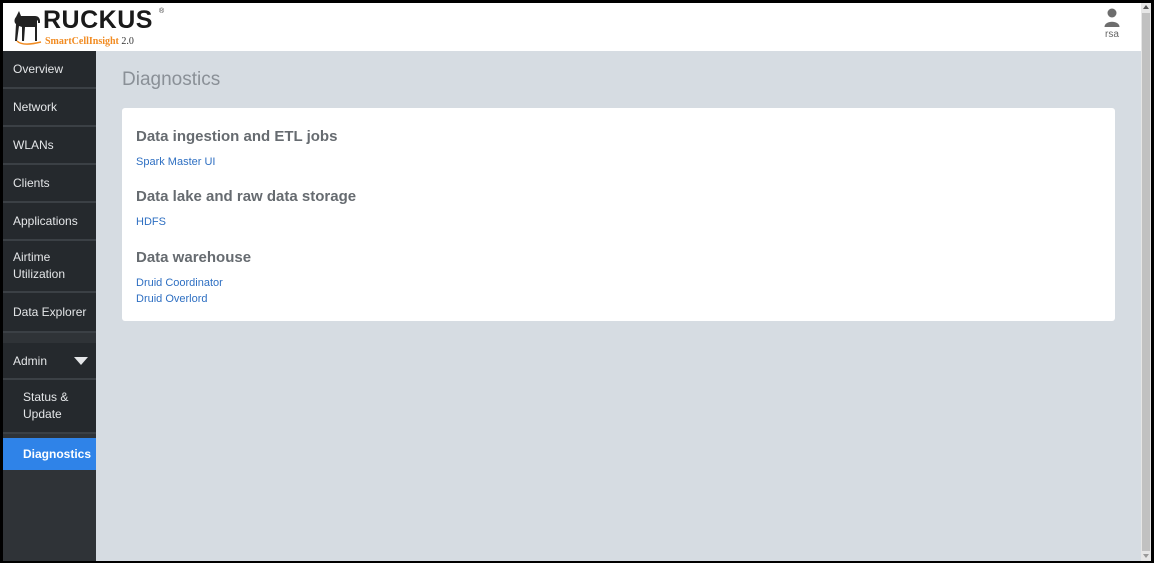  Describe the element at coordinates (57, 454) in the screenshot. I see `sidebar-item-label: Diagnostics` at that location.